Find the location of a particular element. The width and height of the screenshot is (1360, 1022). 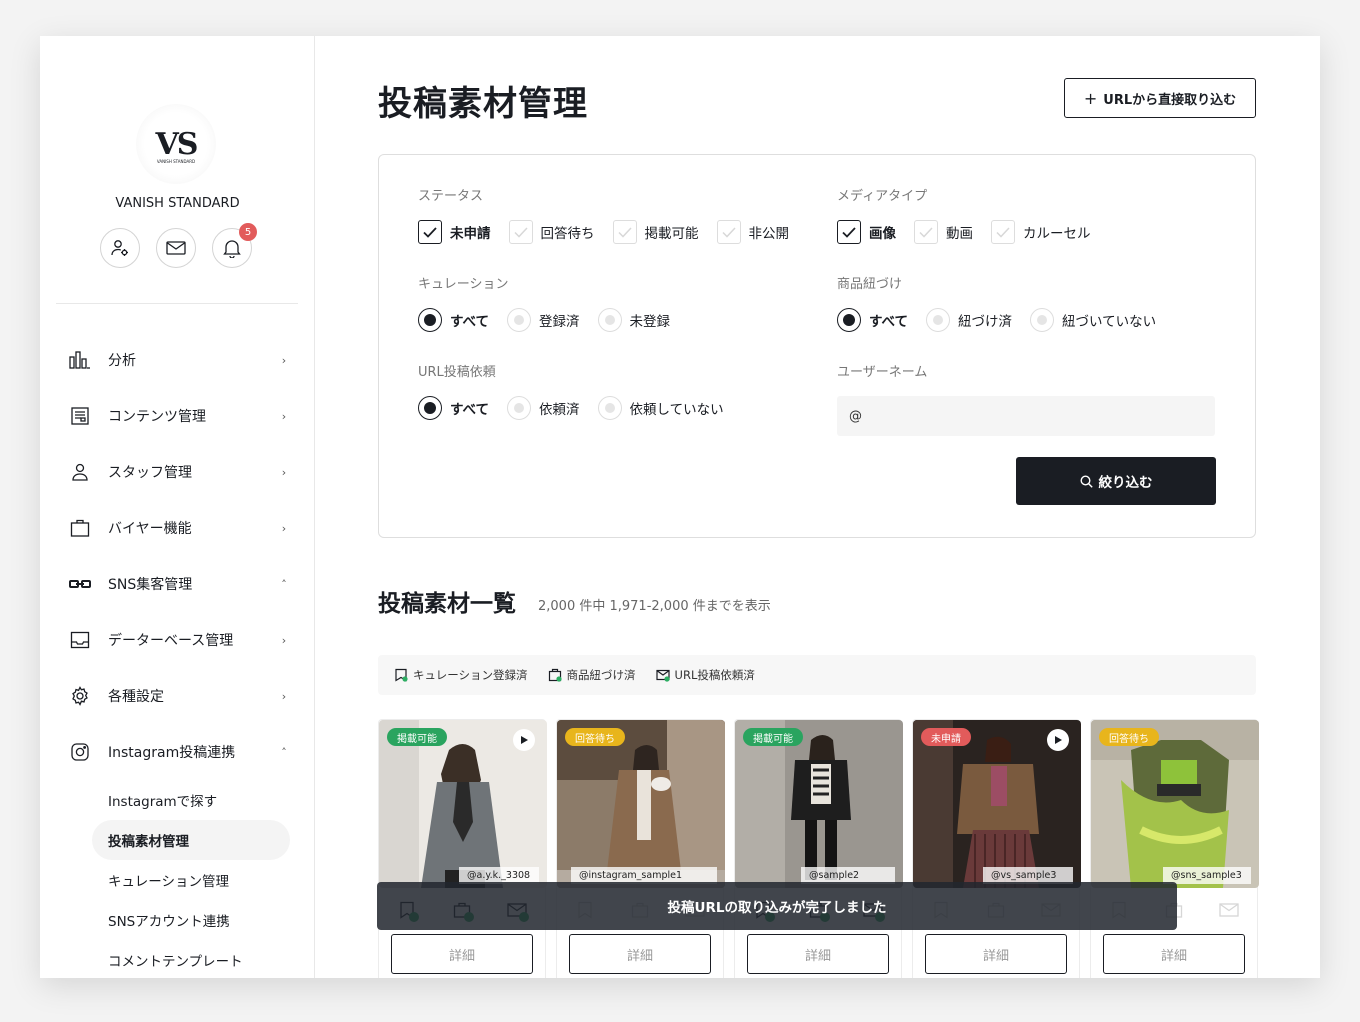

post-card: 掲載可能 @a.y.k._3308 詳細 is located at coordinates (462, 848).